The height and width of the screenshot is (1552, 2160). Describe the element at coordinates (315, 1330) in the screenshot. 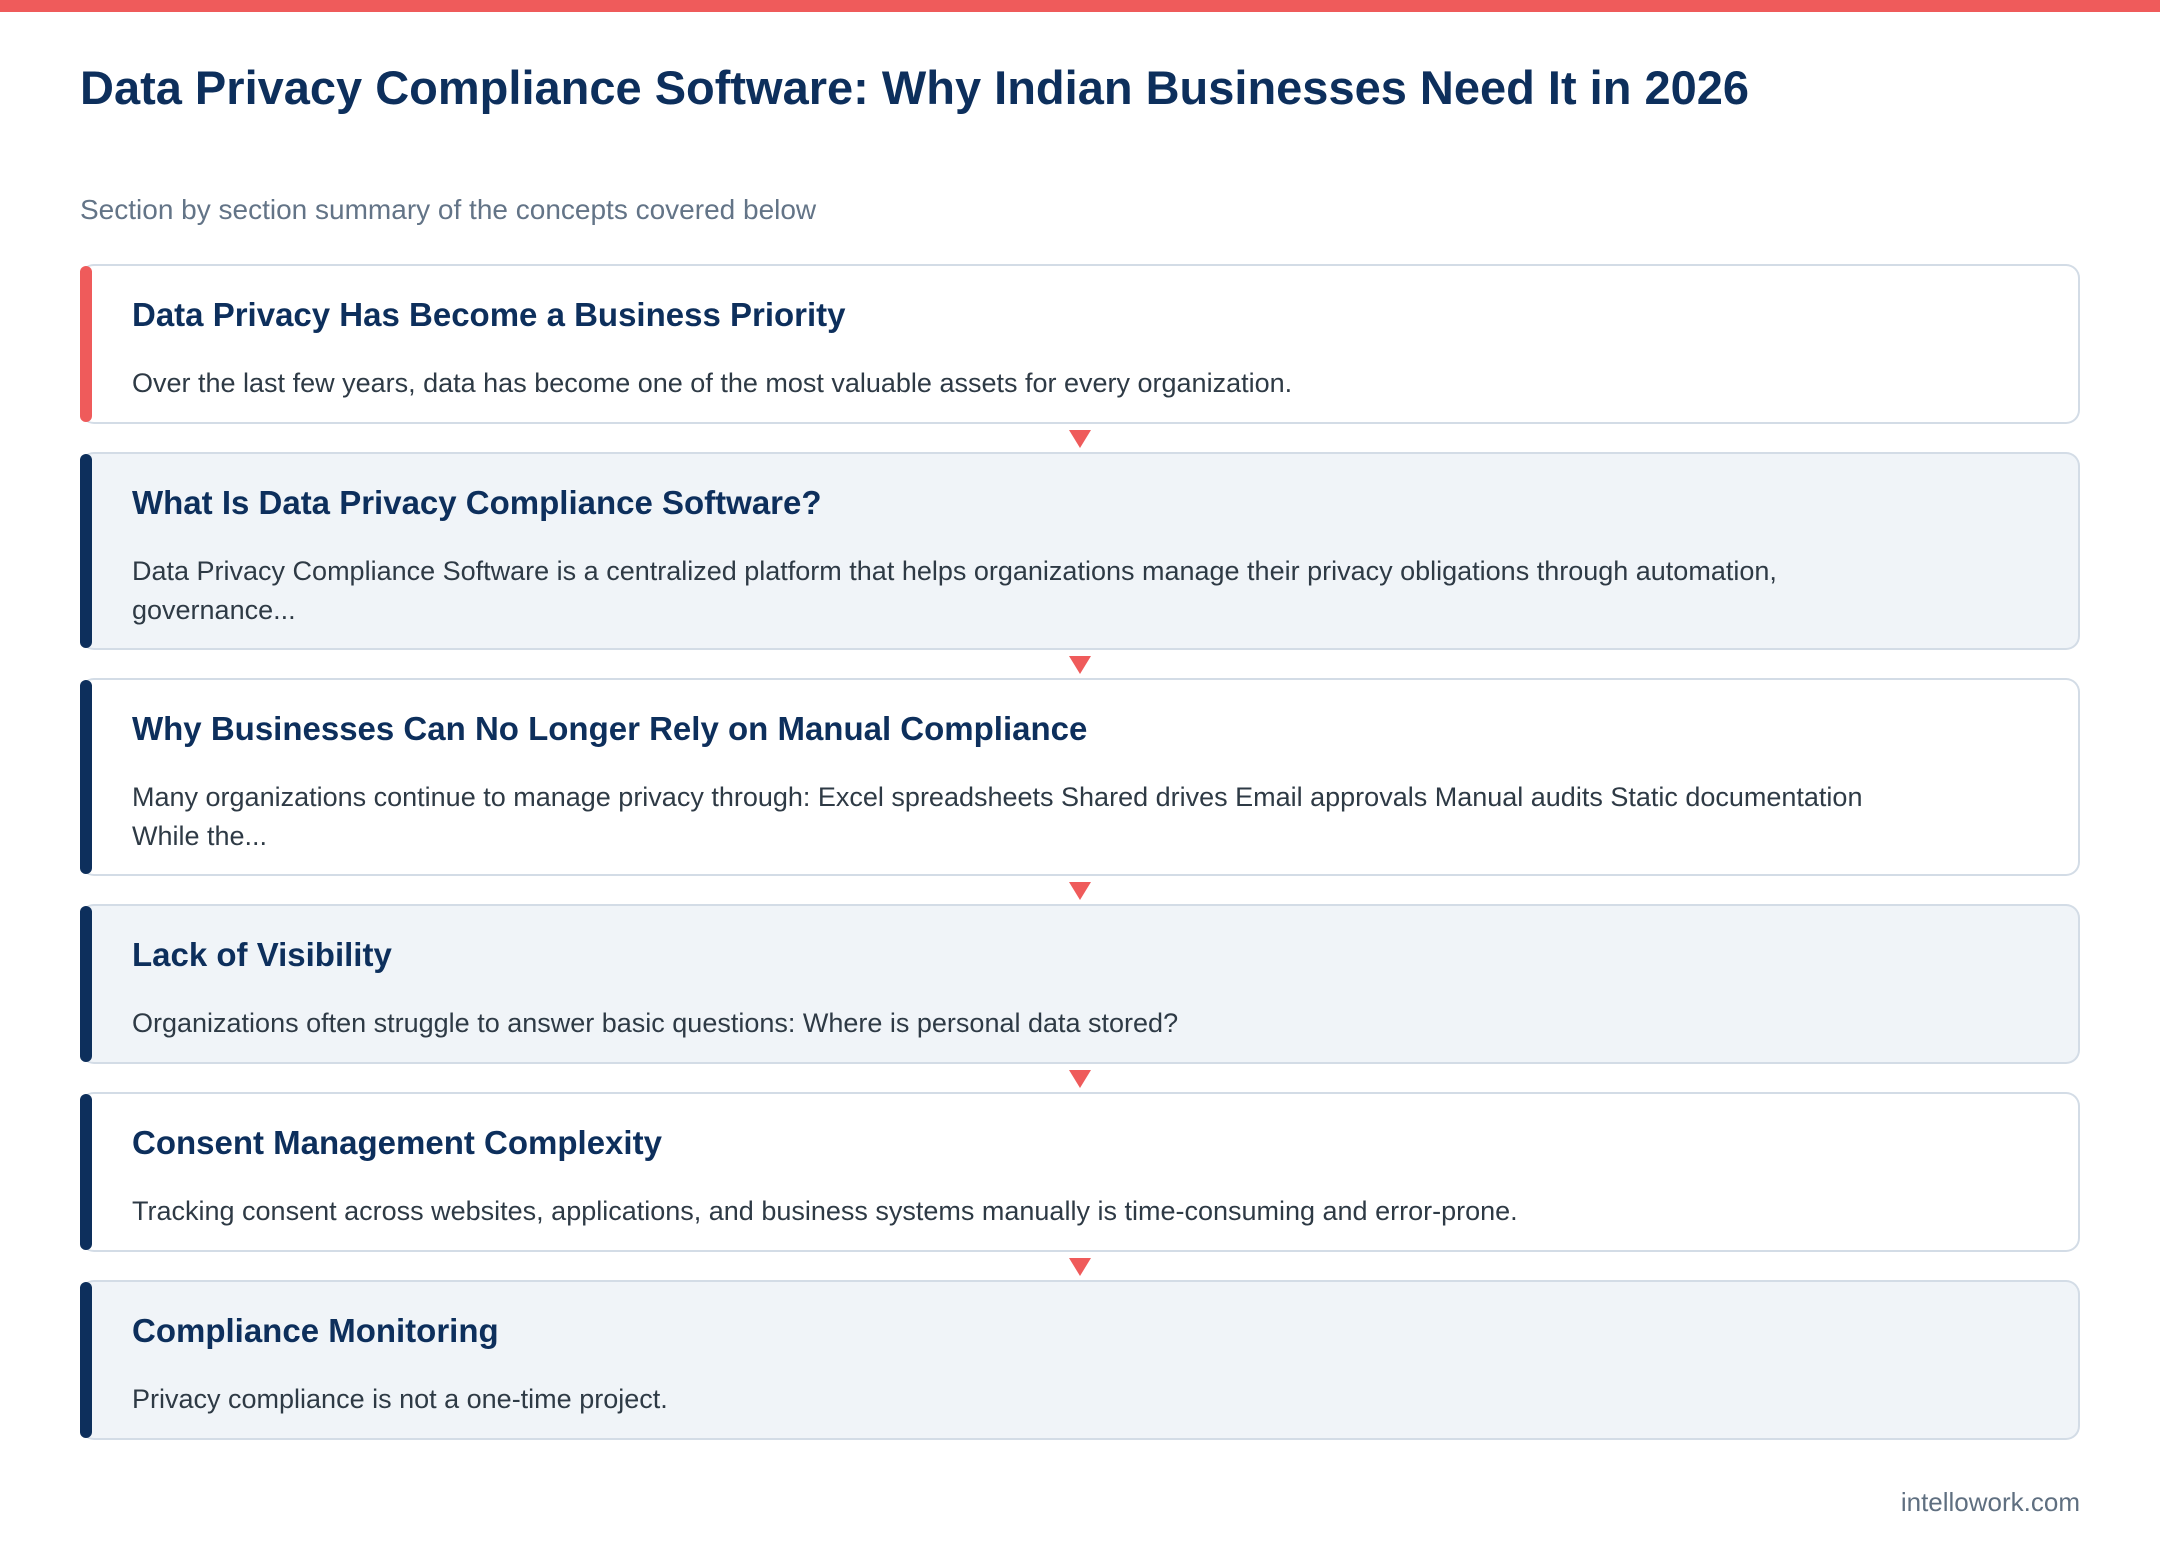

I see `section-title: Compliance Monitoring` at that location.